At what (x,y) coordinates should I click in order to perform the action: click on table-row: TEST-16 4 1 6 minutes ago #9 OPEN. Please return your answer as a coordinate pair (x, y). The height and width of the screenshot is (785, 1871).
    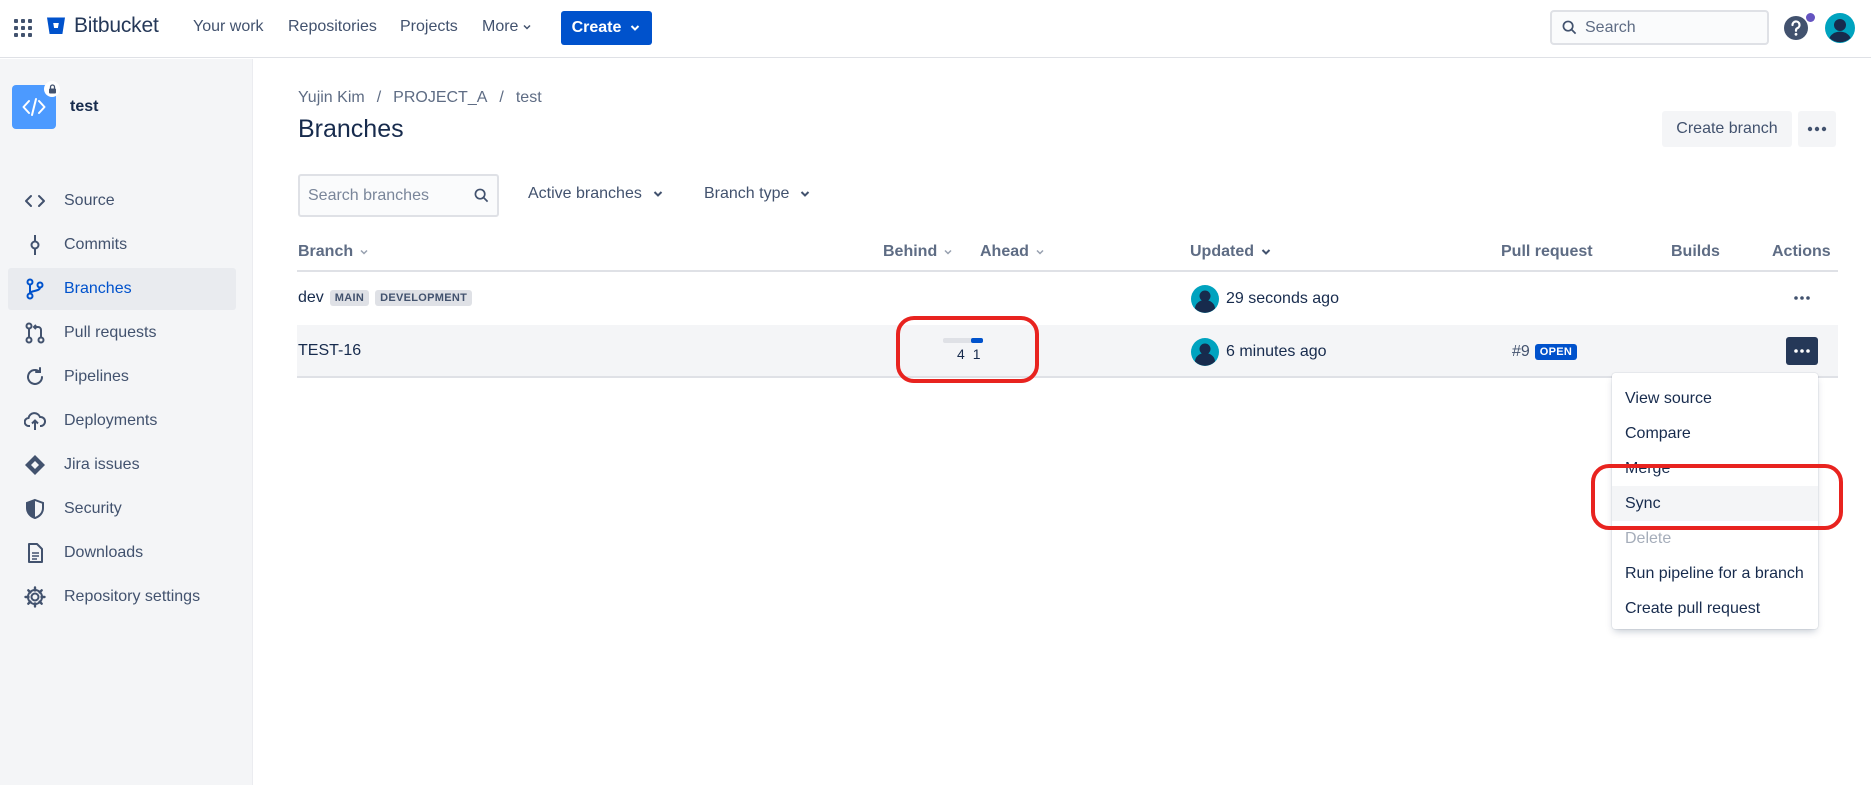
    Looking at the image, I should click on (1067, 351).